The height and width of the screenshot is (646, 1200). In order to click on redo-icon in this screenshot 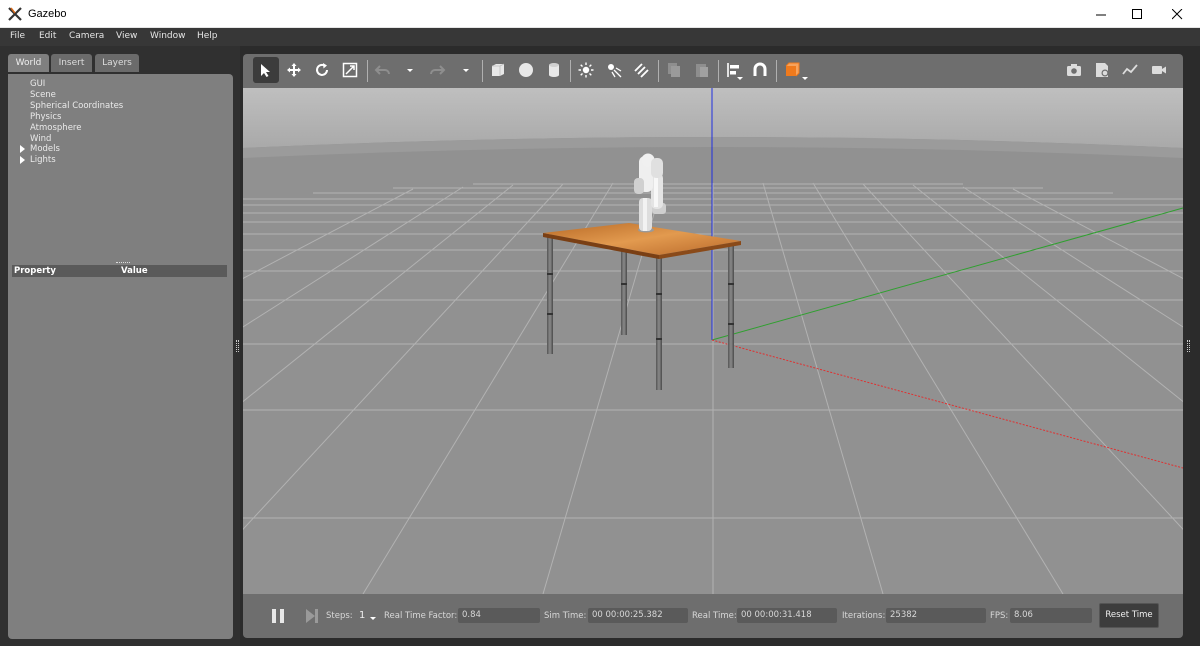, I will do `click(438, 70)`.